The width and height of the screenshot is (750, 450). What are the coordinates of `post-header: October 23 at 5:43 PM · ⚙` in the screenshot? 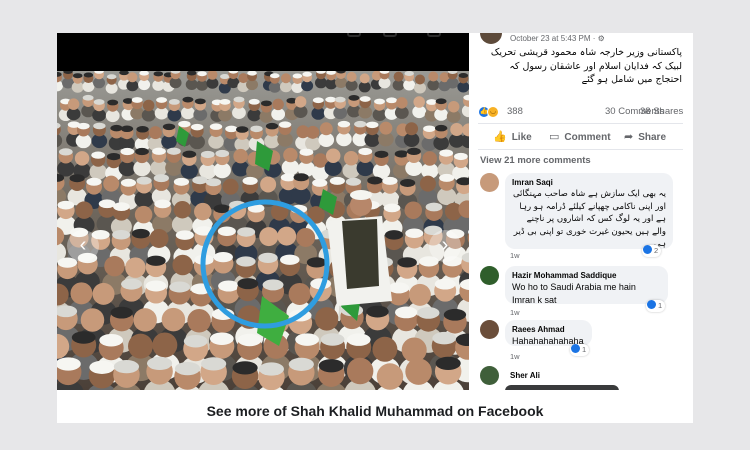 It's located at (580, 39).